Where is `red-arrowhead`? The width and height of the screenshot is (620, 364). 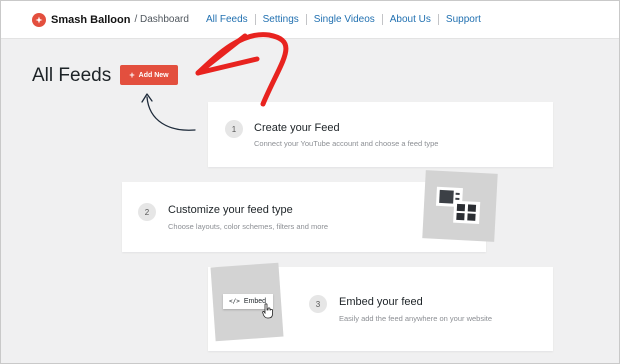
red-arrowhead is located at coordinates (227, 54).